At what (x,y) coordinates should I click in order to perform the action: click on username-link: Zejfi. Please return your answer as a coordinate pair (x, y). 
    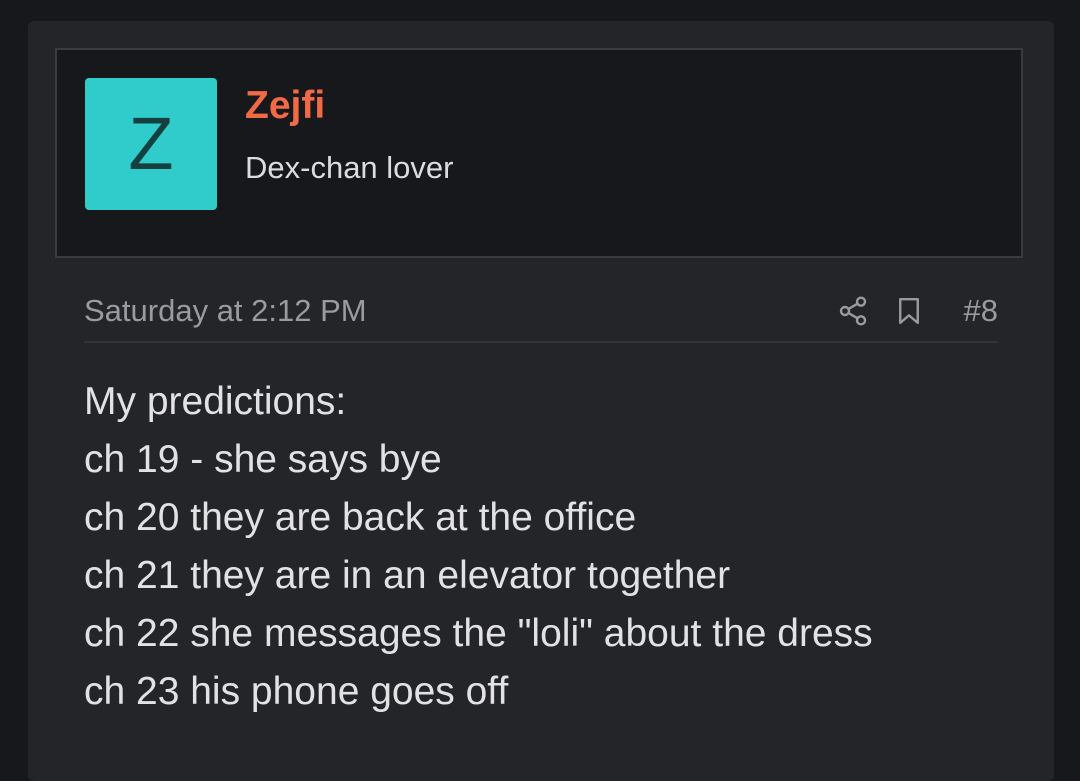
    Looking at the image, I should click on (285, 106).